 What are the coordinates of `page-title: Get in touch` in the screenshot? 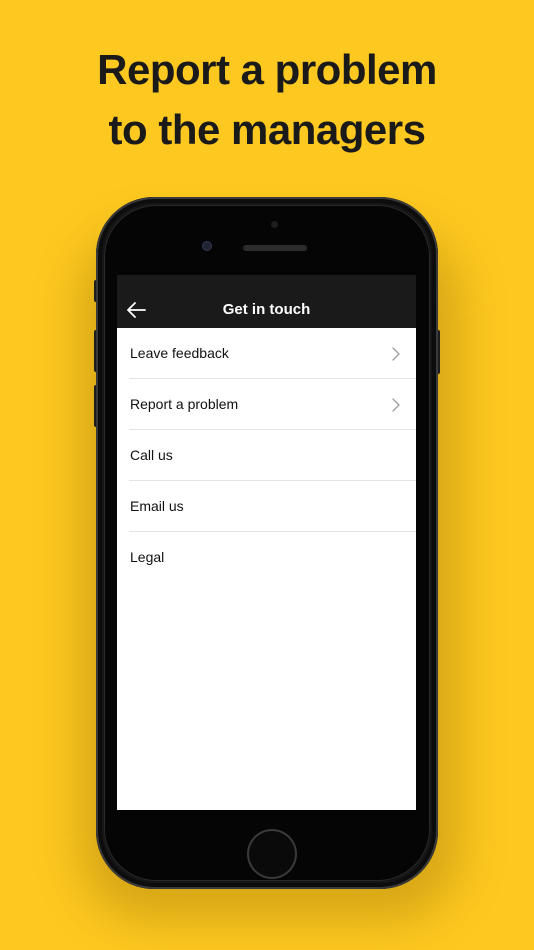 It's located at (266, 309).